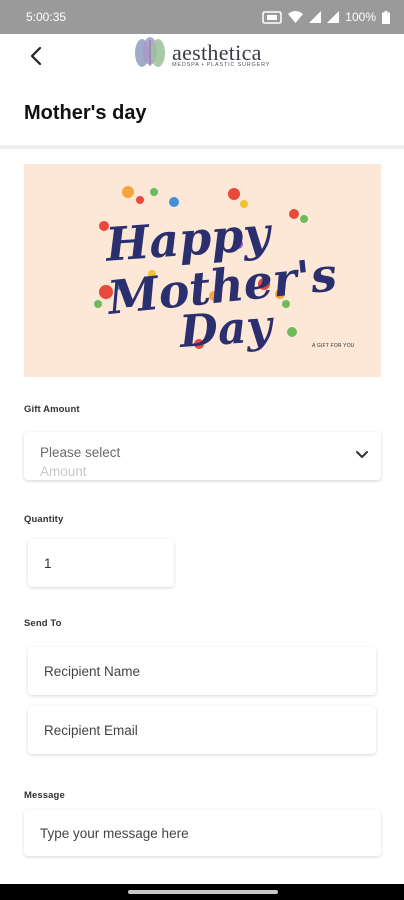 The width and height of the screenshot is (404, 900). What do you see at coordinates (362, 454) in the screenshot?
I see `chevron-down-icon` at bounding box center [362, 454].